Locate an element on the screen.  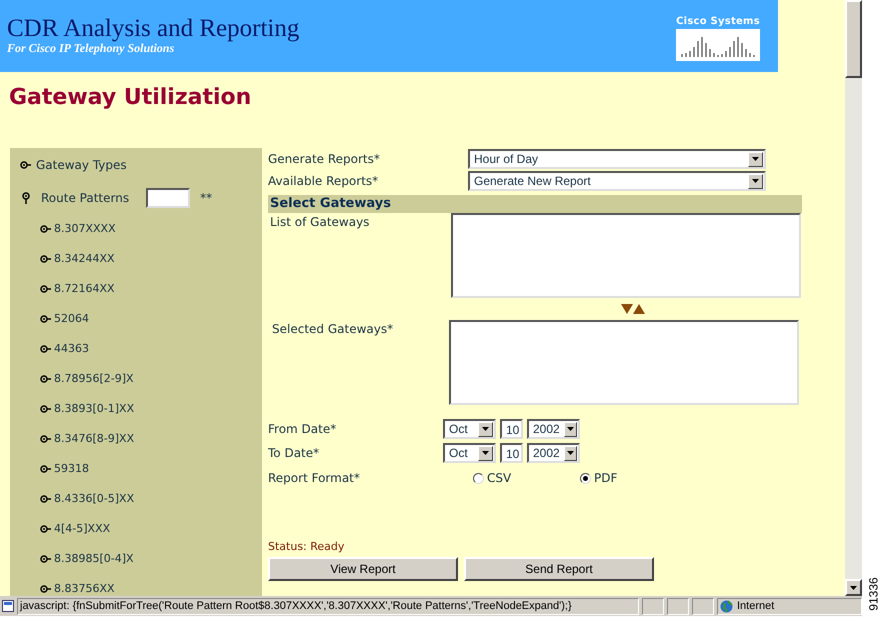
selected-gateways-box is located at coordinates (624, 362).